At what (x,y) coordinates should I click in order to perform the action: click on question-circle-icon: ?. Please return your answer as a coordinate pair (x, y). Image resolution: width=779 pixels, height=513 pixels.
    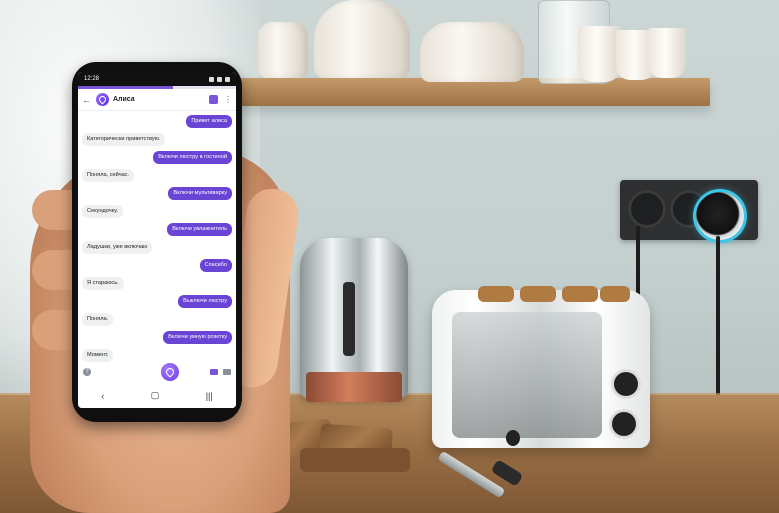
    Looking at the image, I should click on (87, 372).